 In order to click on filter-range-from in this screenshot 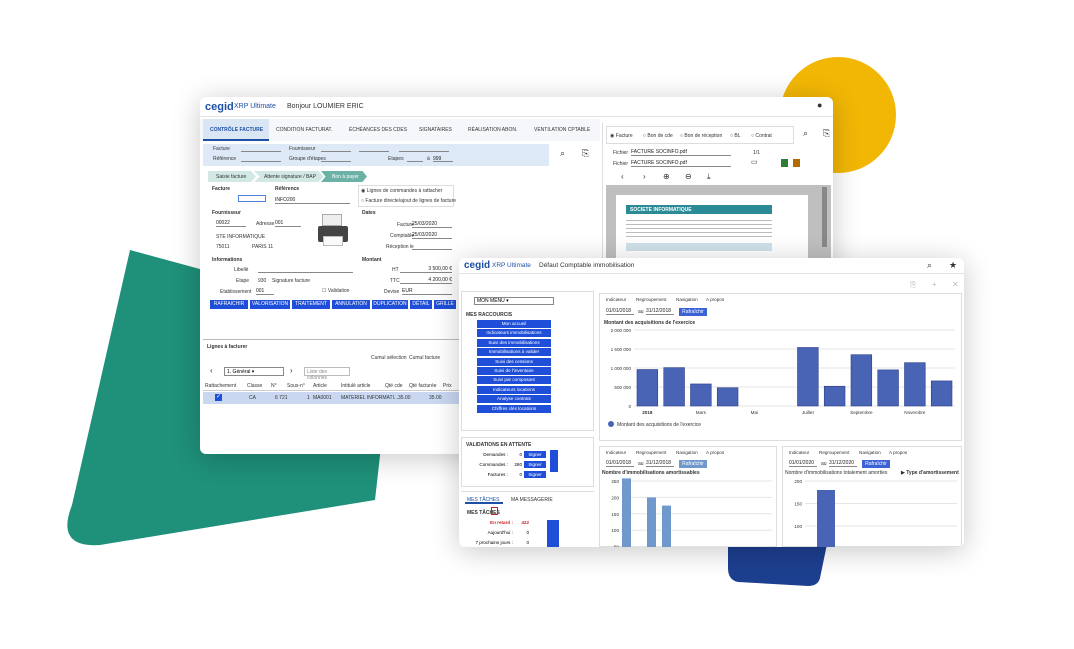, I will do `click(374, 149)`.